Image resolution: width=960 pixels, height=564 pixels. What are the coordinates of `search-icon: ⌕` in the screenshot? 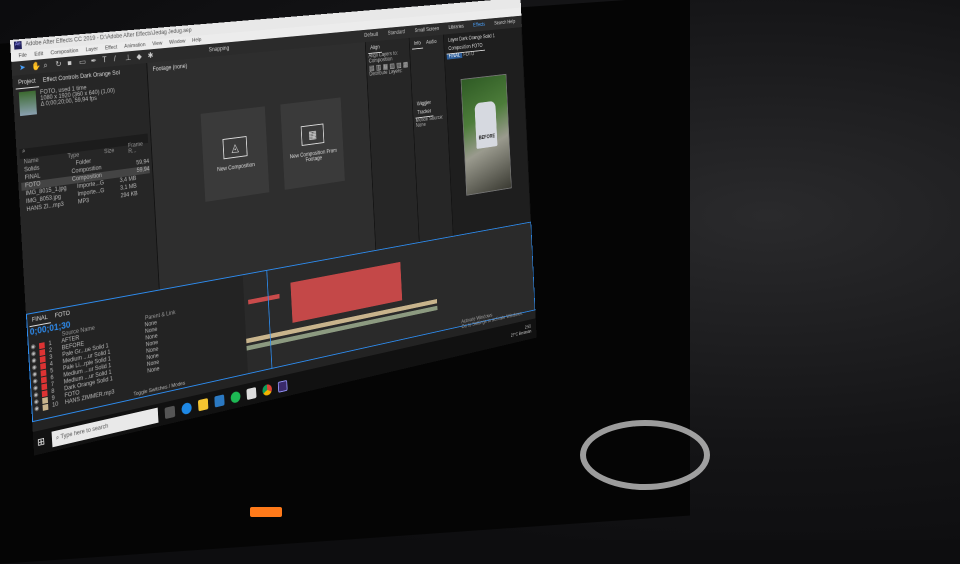 It's located at (24, 151).